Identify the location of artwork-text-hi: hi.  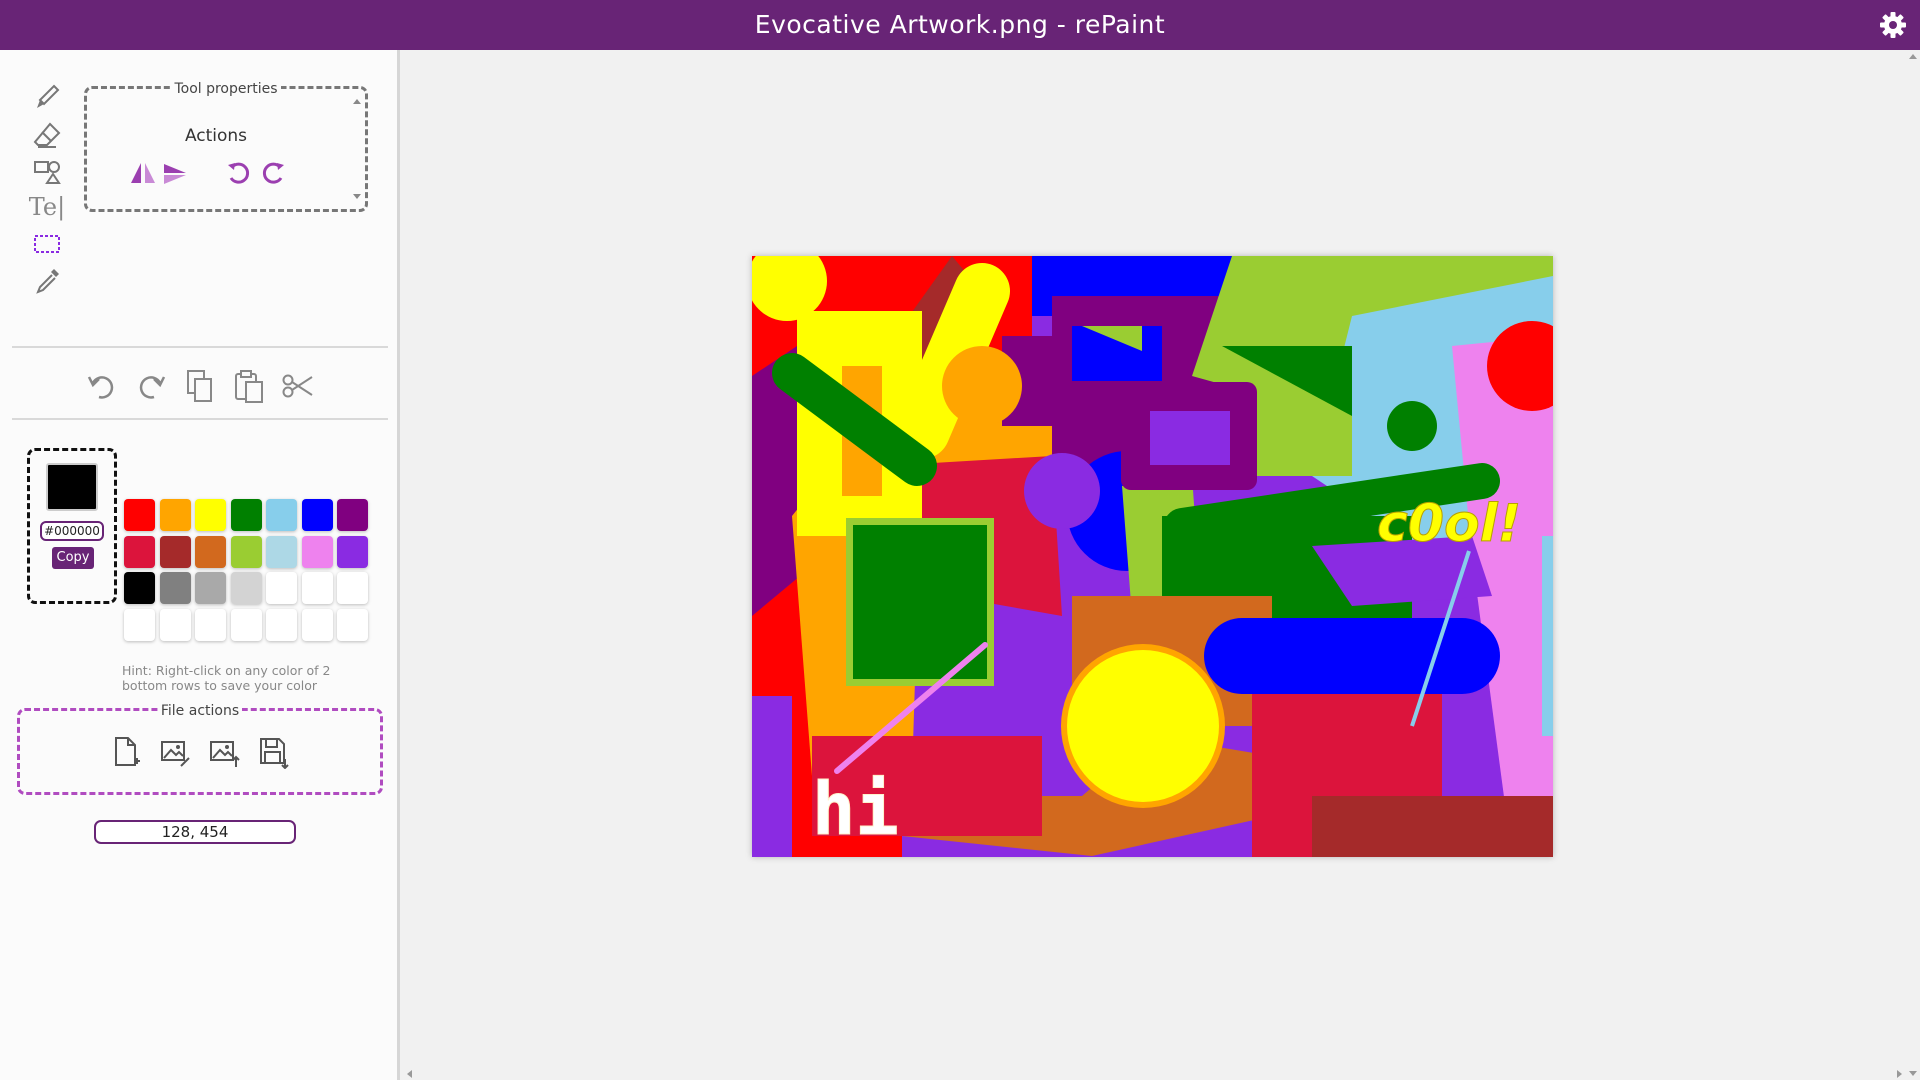
(855, 809).